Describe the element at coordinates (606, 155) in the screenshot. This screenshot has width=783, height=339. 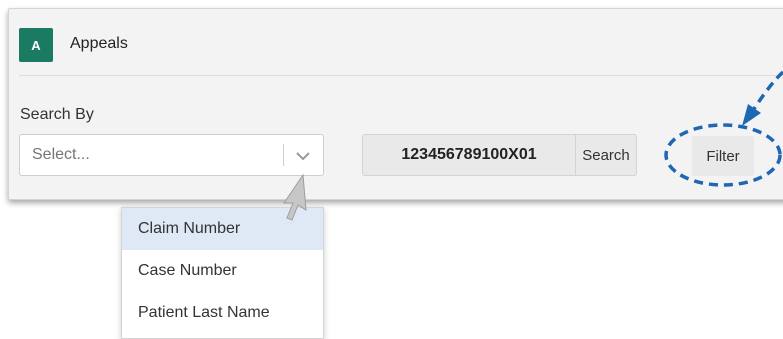
I see `search-button: Search` at that location.